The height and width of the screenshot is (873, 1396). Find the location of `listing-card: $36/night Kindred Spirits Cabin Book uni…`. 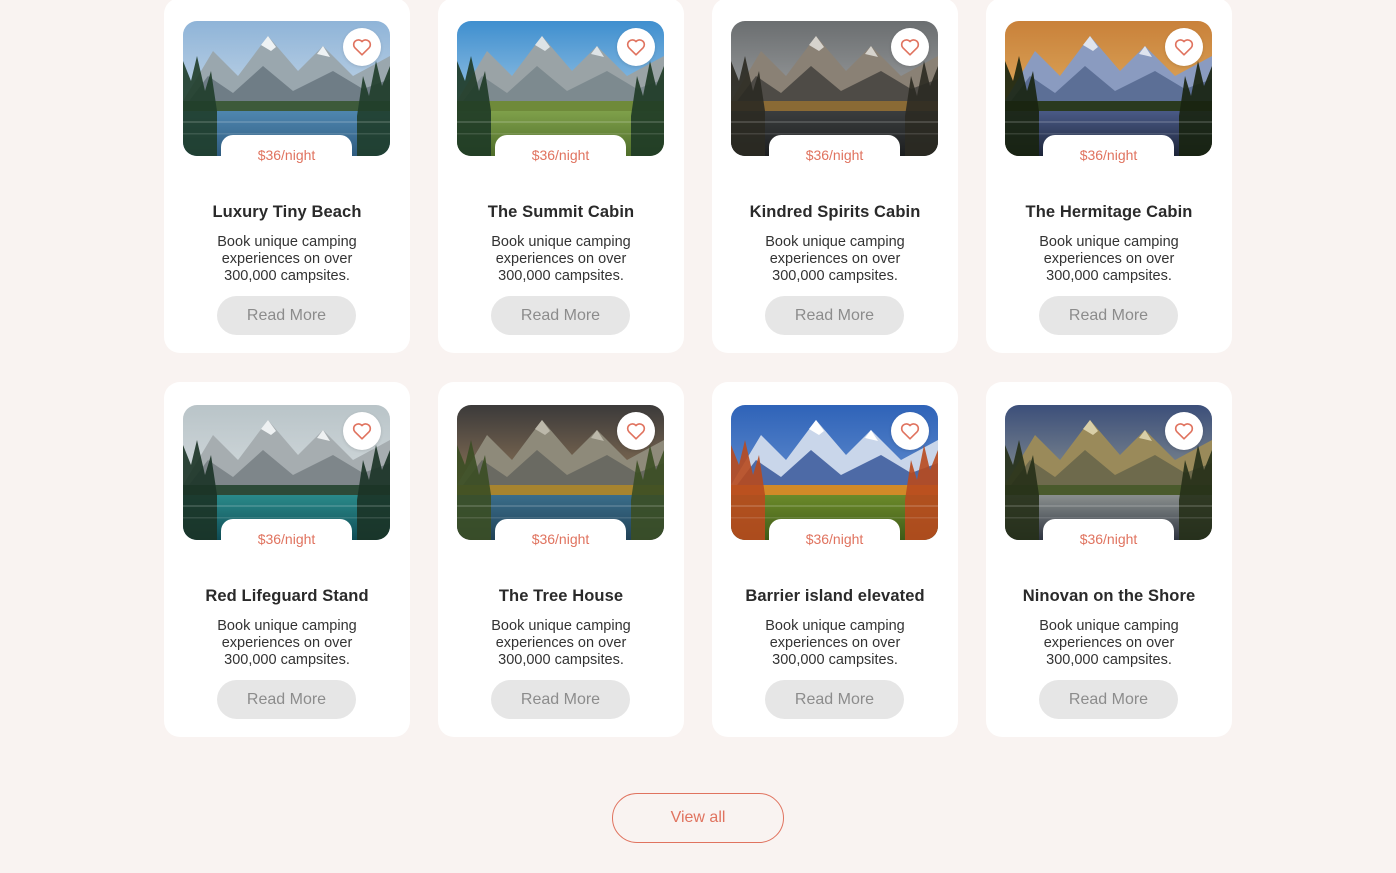

listing-card: $36/night Kindred Spirits Cabin Book uni… is located at coordinates (835, 176).